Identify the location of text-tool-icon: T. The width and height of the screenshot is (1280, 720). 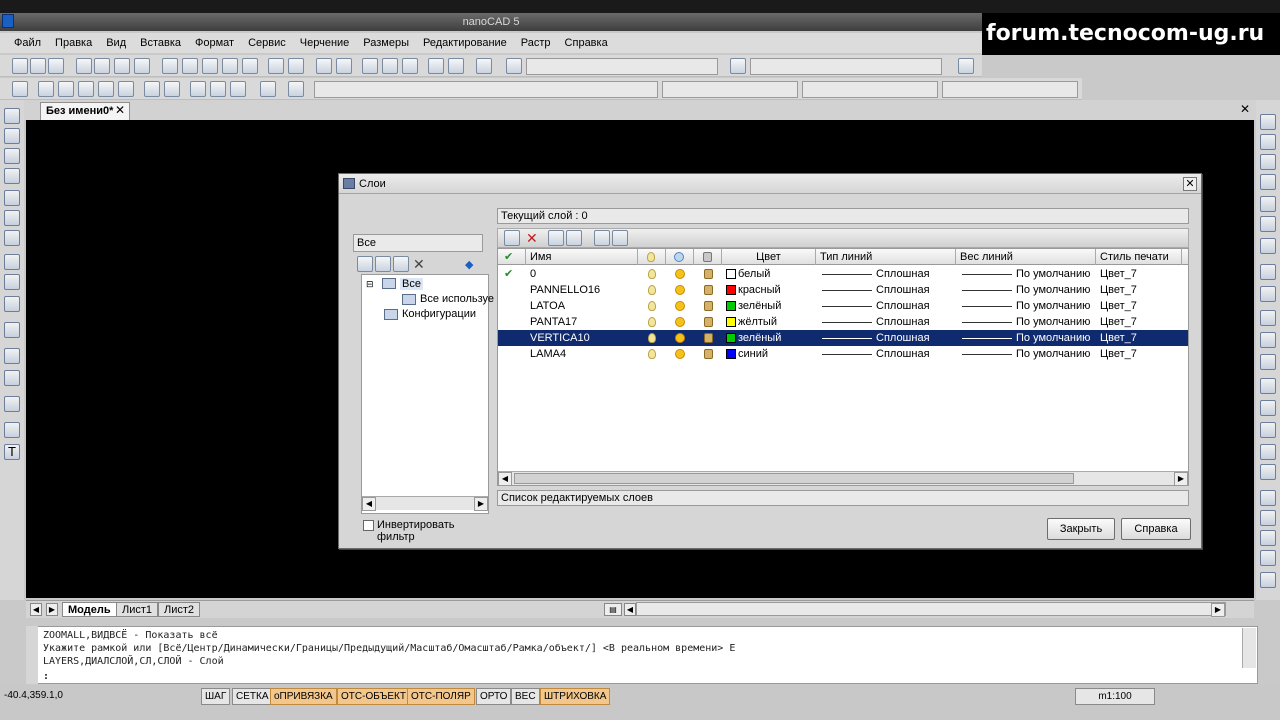
(12, 452).